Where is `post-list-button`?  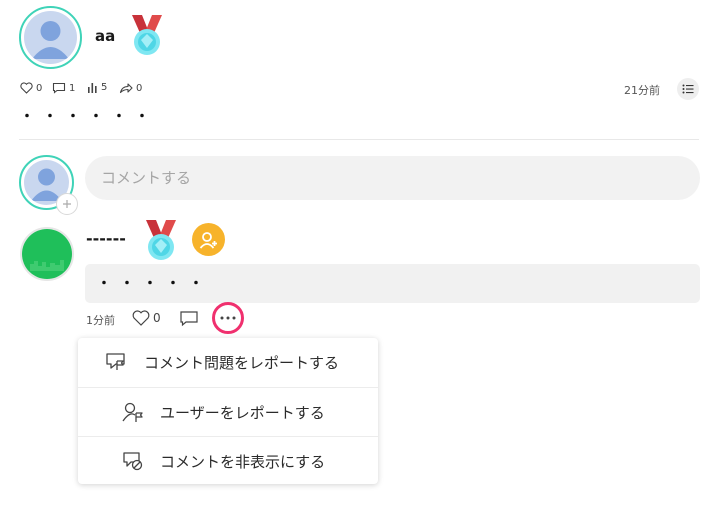
post-list-button is located at coordinates (688, 89).